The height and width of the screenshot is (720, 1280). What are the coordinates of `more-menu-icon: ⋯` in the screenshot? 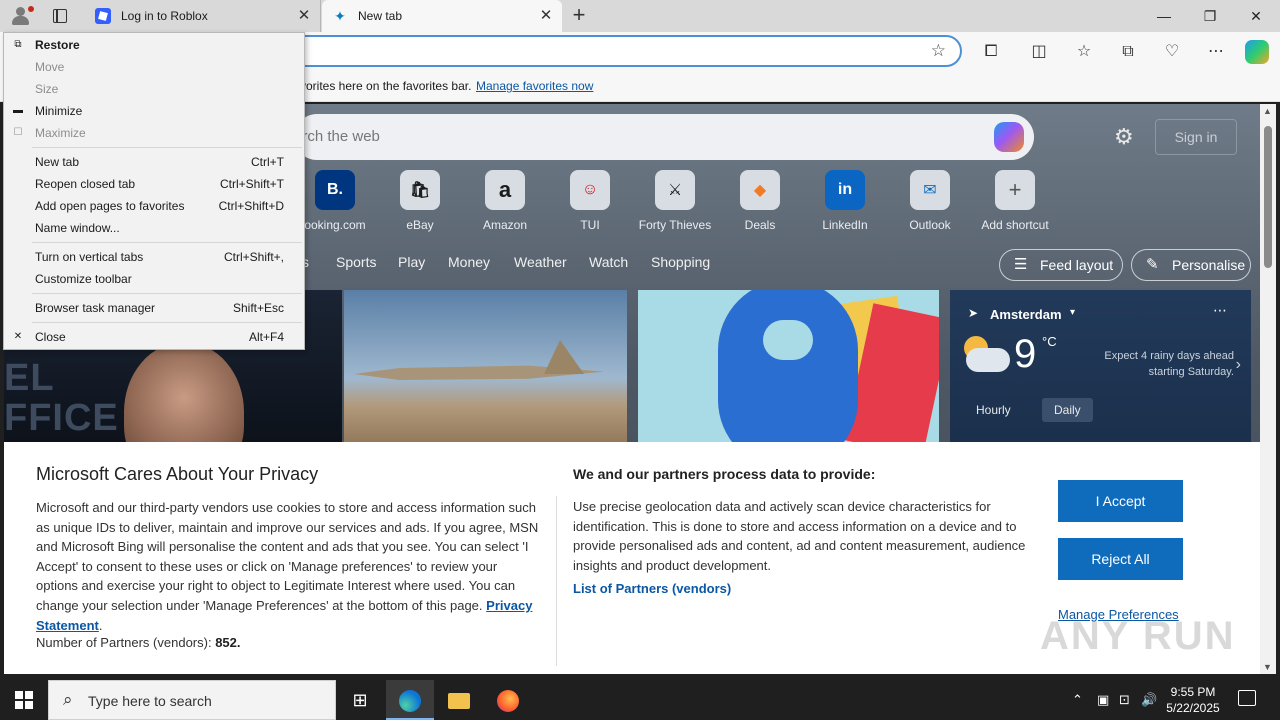 It's located at (1216, 52).